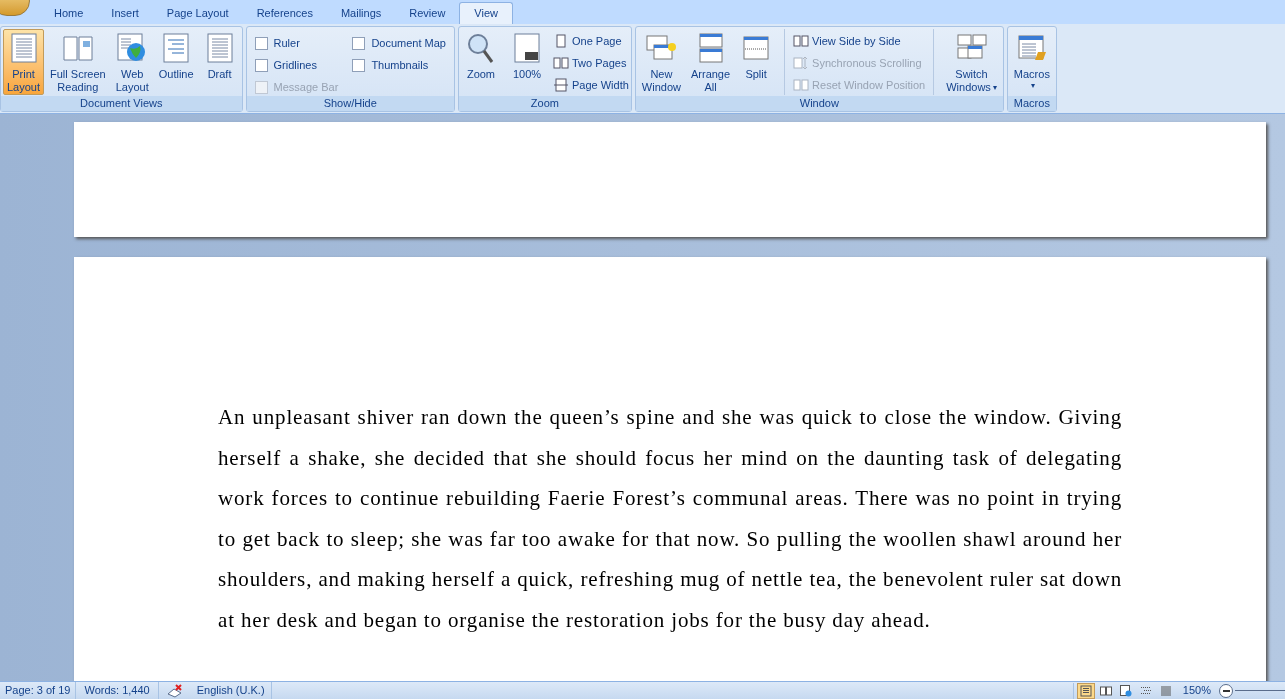  Describe the element at coordinates (350, 103) in the screenshot. I see `group-title: Show/Hide` at that location.